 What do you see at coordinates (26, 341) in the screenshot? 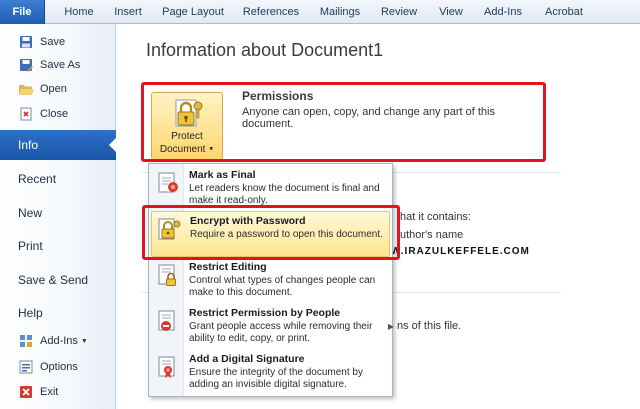
I see `add-ins-icon` at bounding box center [26, 341].